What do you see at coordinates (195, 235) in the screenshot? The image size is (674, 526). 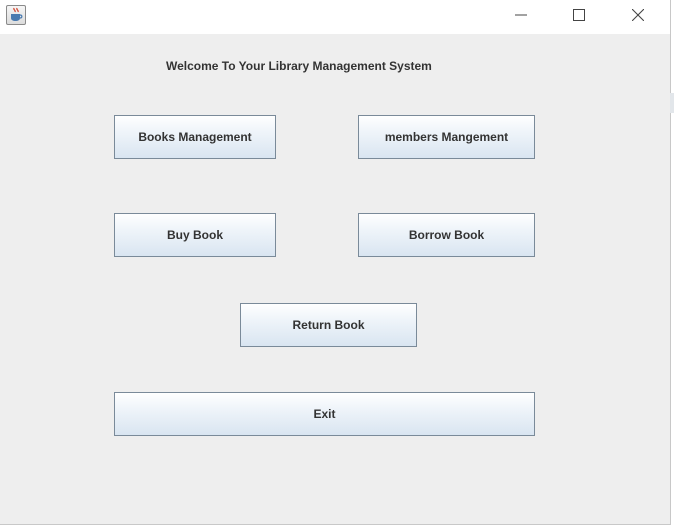 I see `buy-book-button: Buy Book` at bounding box center [195, 235].